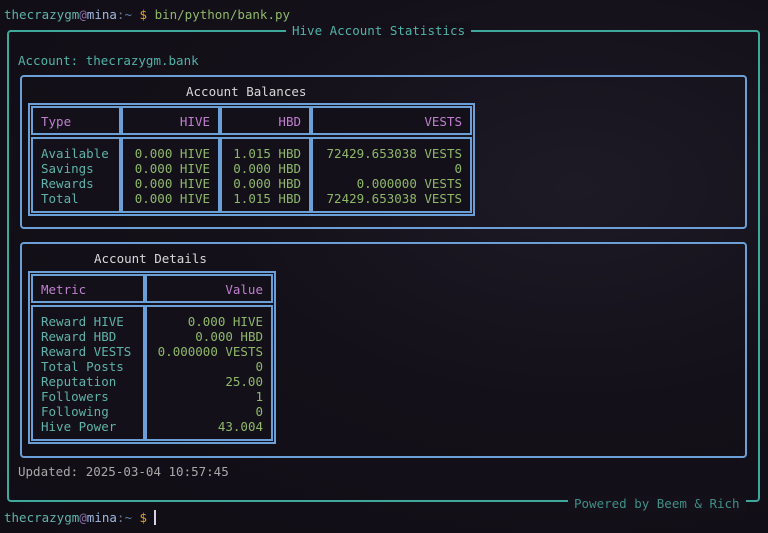  I want to click on header-label: HBD, so click(289, 121).